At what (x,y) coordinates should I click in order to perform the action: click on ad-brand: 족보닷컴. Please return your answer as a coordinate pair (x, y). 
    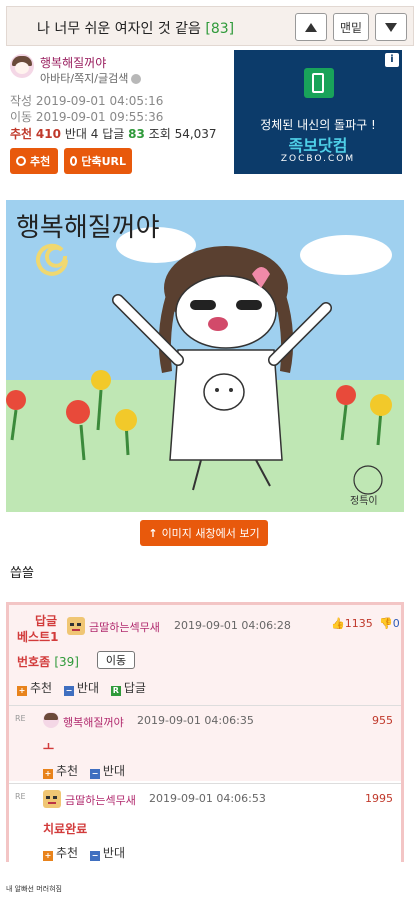
    Looking at the image, I should click on (318, 145).